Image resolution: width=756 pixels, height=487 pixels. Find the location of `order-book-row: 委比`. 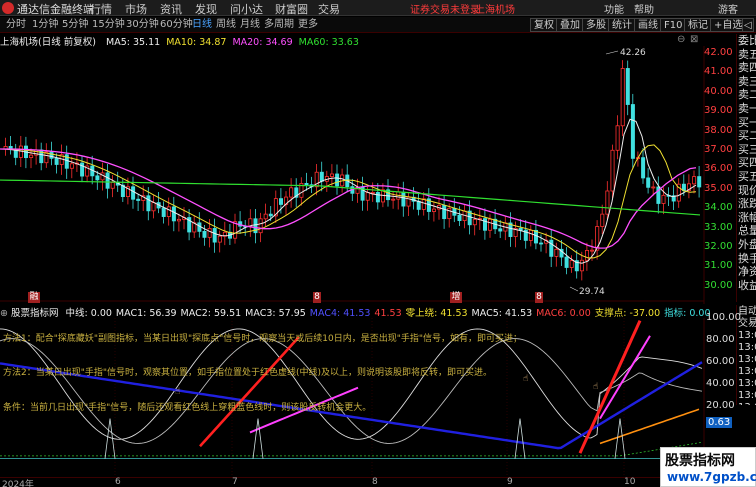

order-book-row: 委比 is located at coordinates (747, 40).